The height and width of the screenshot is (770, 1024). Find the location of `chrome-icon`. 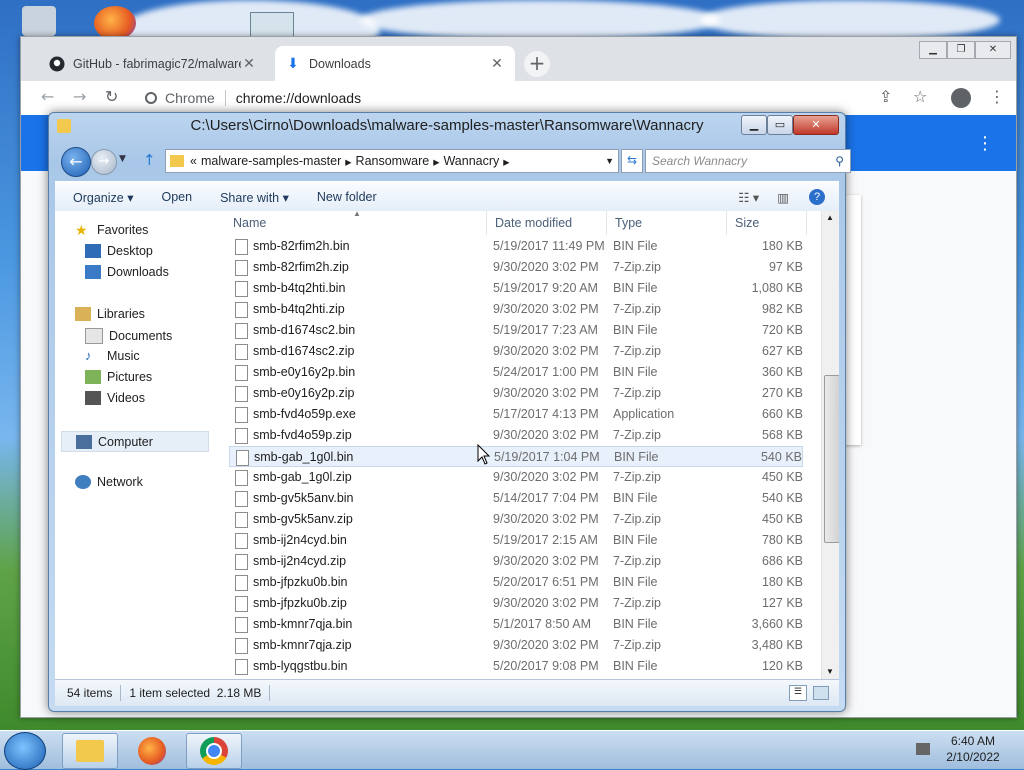

chrome-icon is located at coordinates (214, 751).